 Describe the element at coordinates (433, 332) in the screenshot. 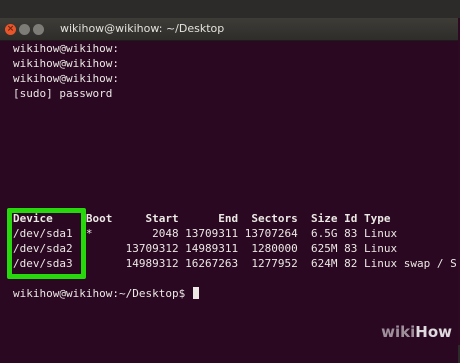

I see `watermark-how: How` at that location.